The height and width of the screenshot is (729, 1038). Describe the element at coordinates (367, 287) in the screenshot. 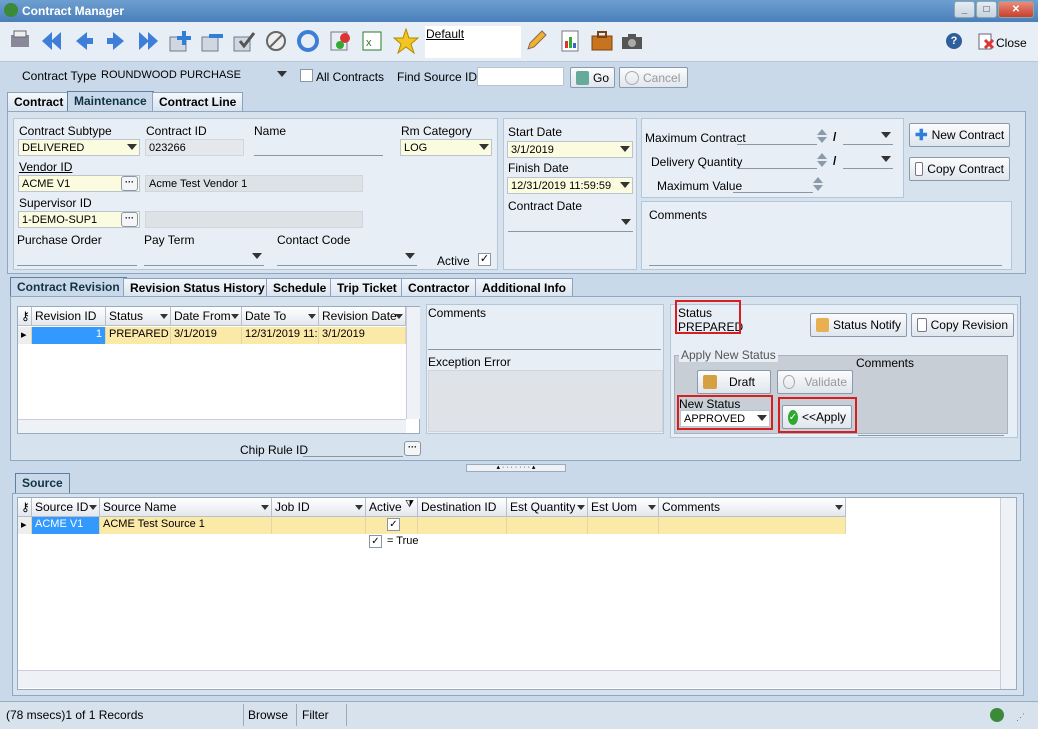

I see `tab-trip-ticket: Trip Ticket` at that location.